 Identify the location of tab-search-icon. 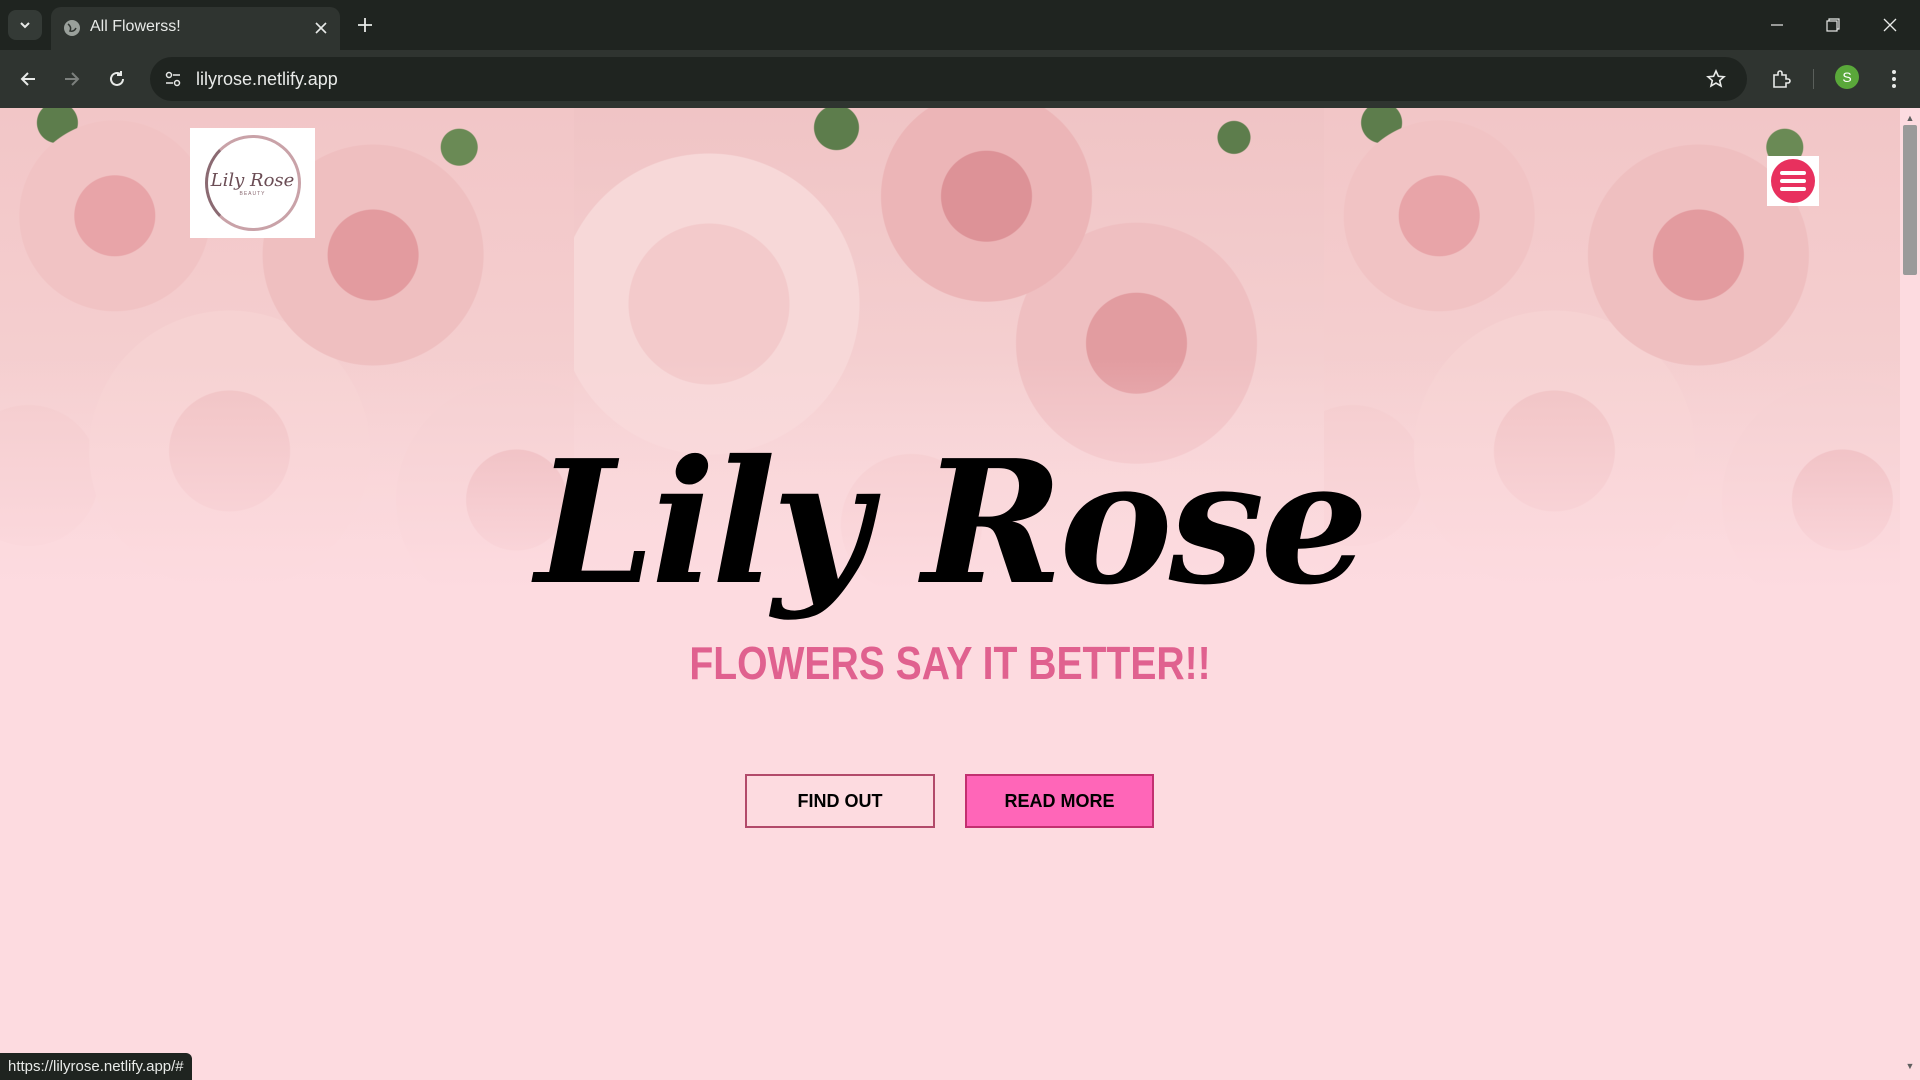
(25, 25).